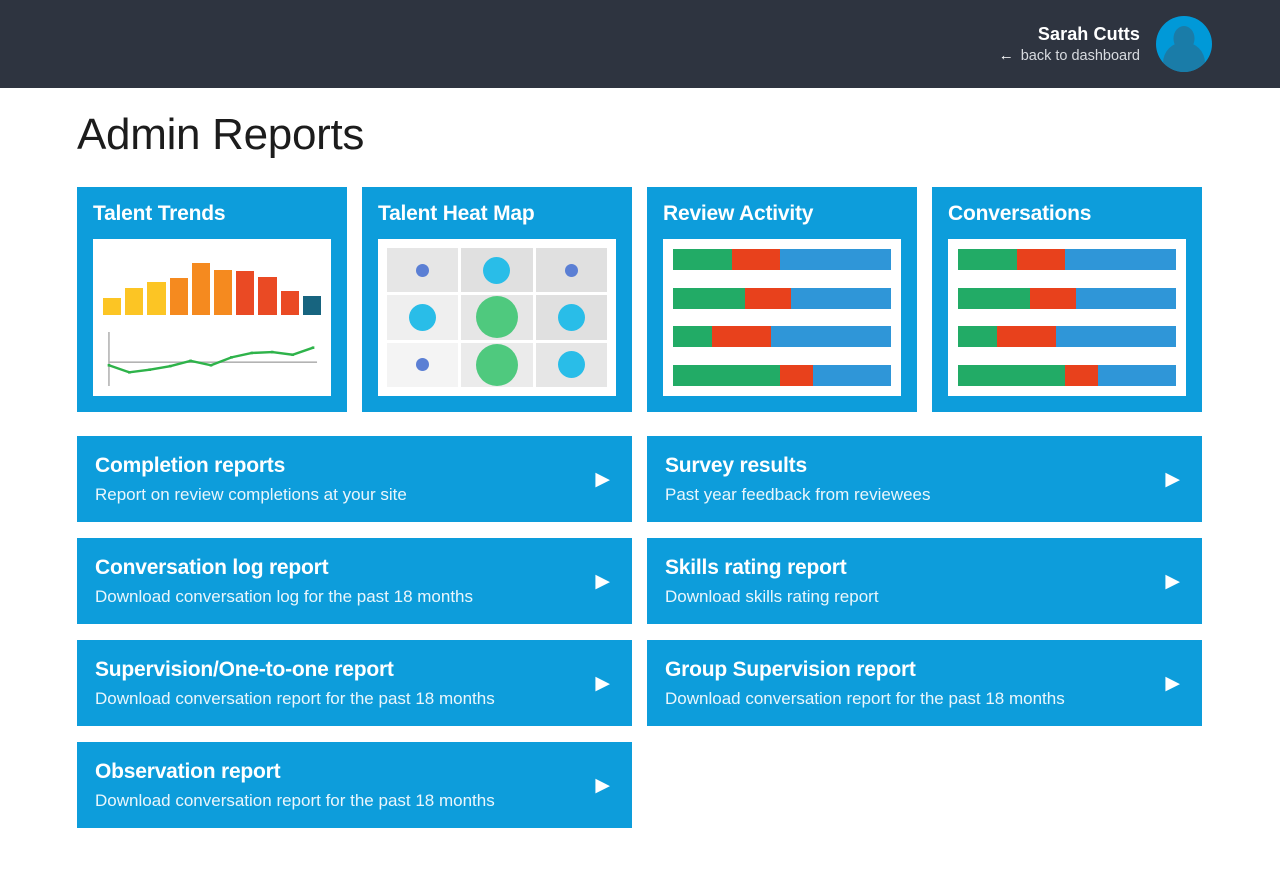  I want to click on card-conversations: Conversations, so click(1067, 299).